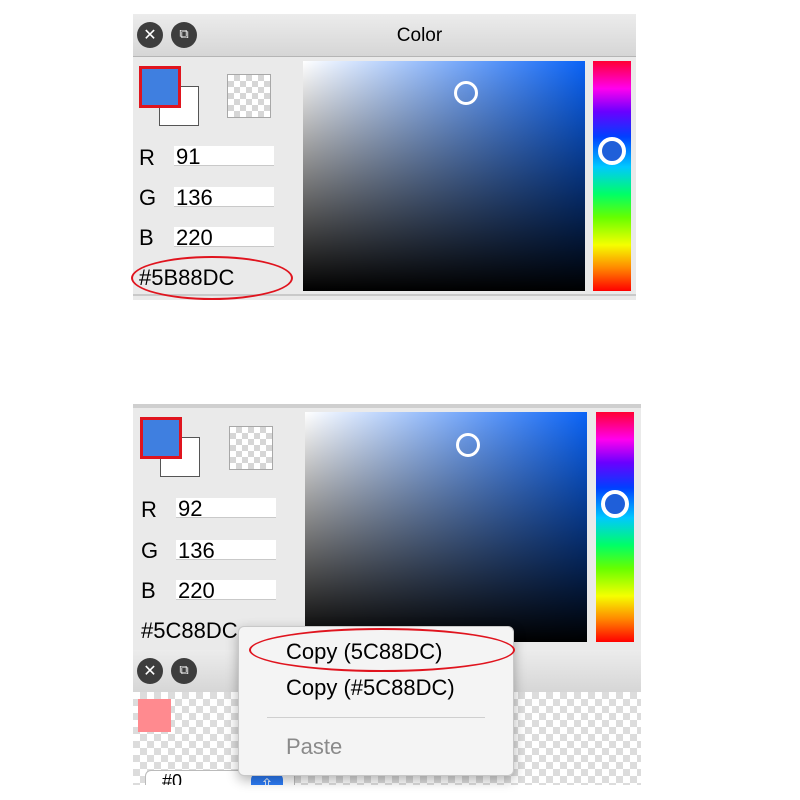 This screenshot has width=800, height=800. I want to click on close-icon: ✕, so click(150, 671).